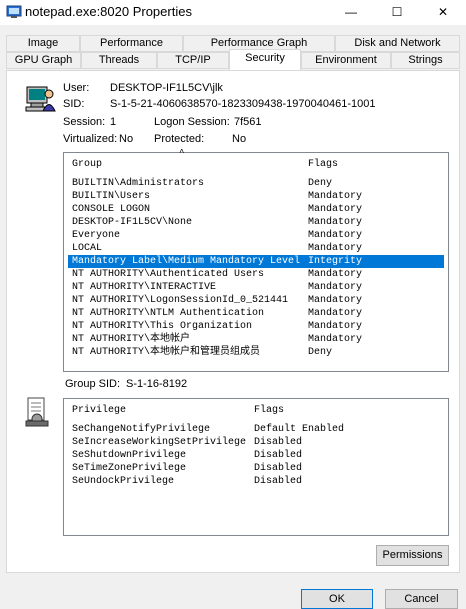 The width and height of the screenshot is (466, 609). I want to click on privilege-row: SeUndockPrivilege Disabled, so click(256, 481).